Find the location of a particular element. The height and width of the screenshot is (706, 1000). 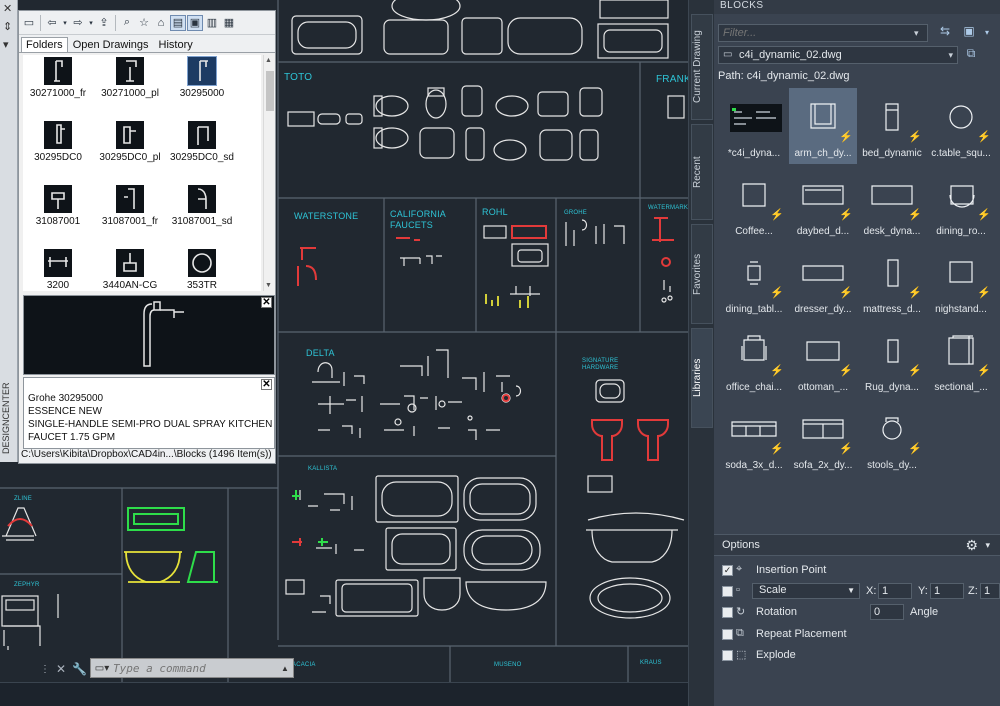

scroll-up-icon: ▲ is located at coordinates (268, 60).